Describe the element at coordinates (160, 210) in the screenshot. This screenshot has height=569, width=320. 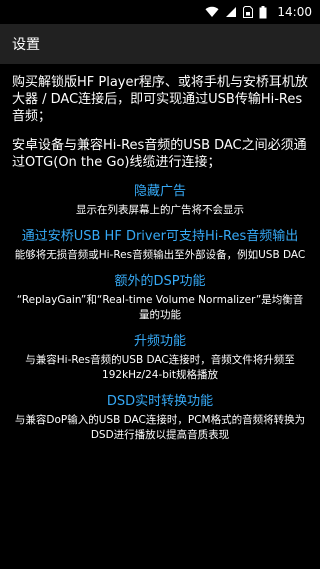
I see `feature-desc: 显示在列表屏幕上的广告将不会显示` at that location.